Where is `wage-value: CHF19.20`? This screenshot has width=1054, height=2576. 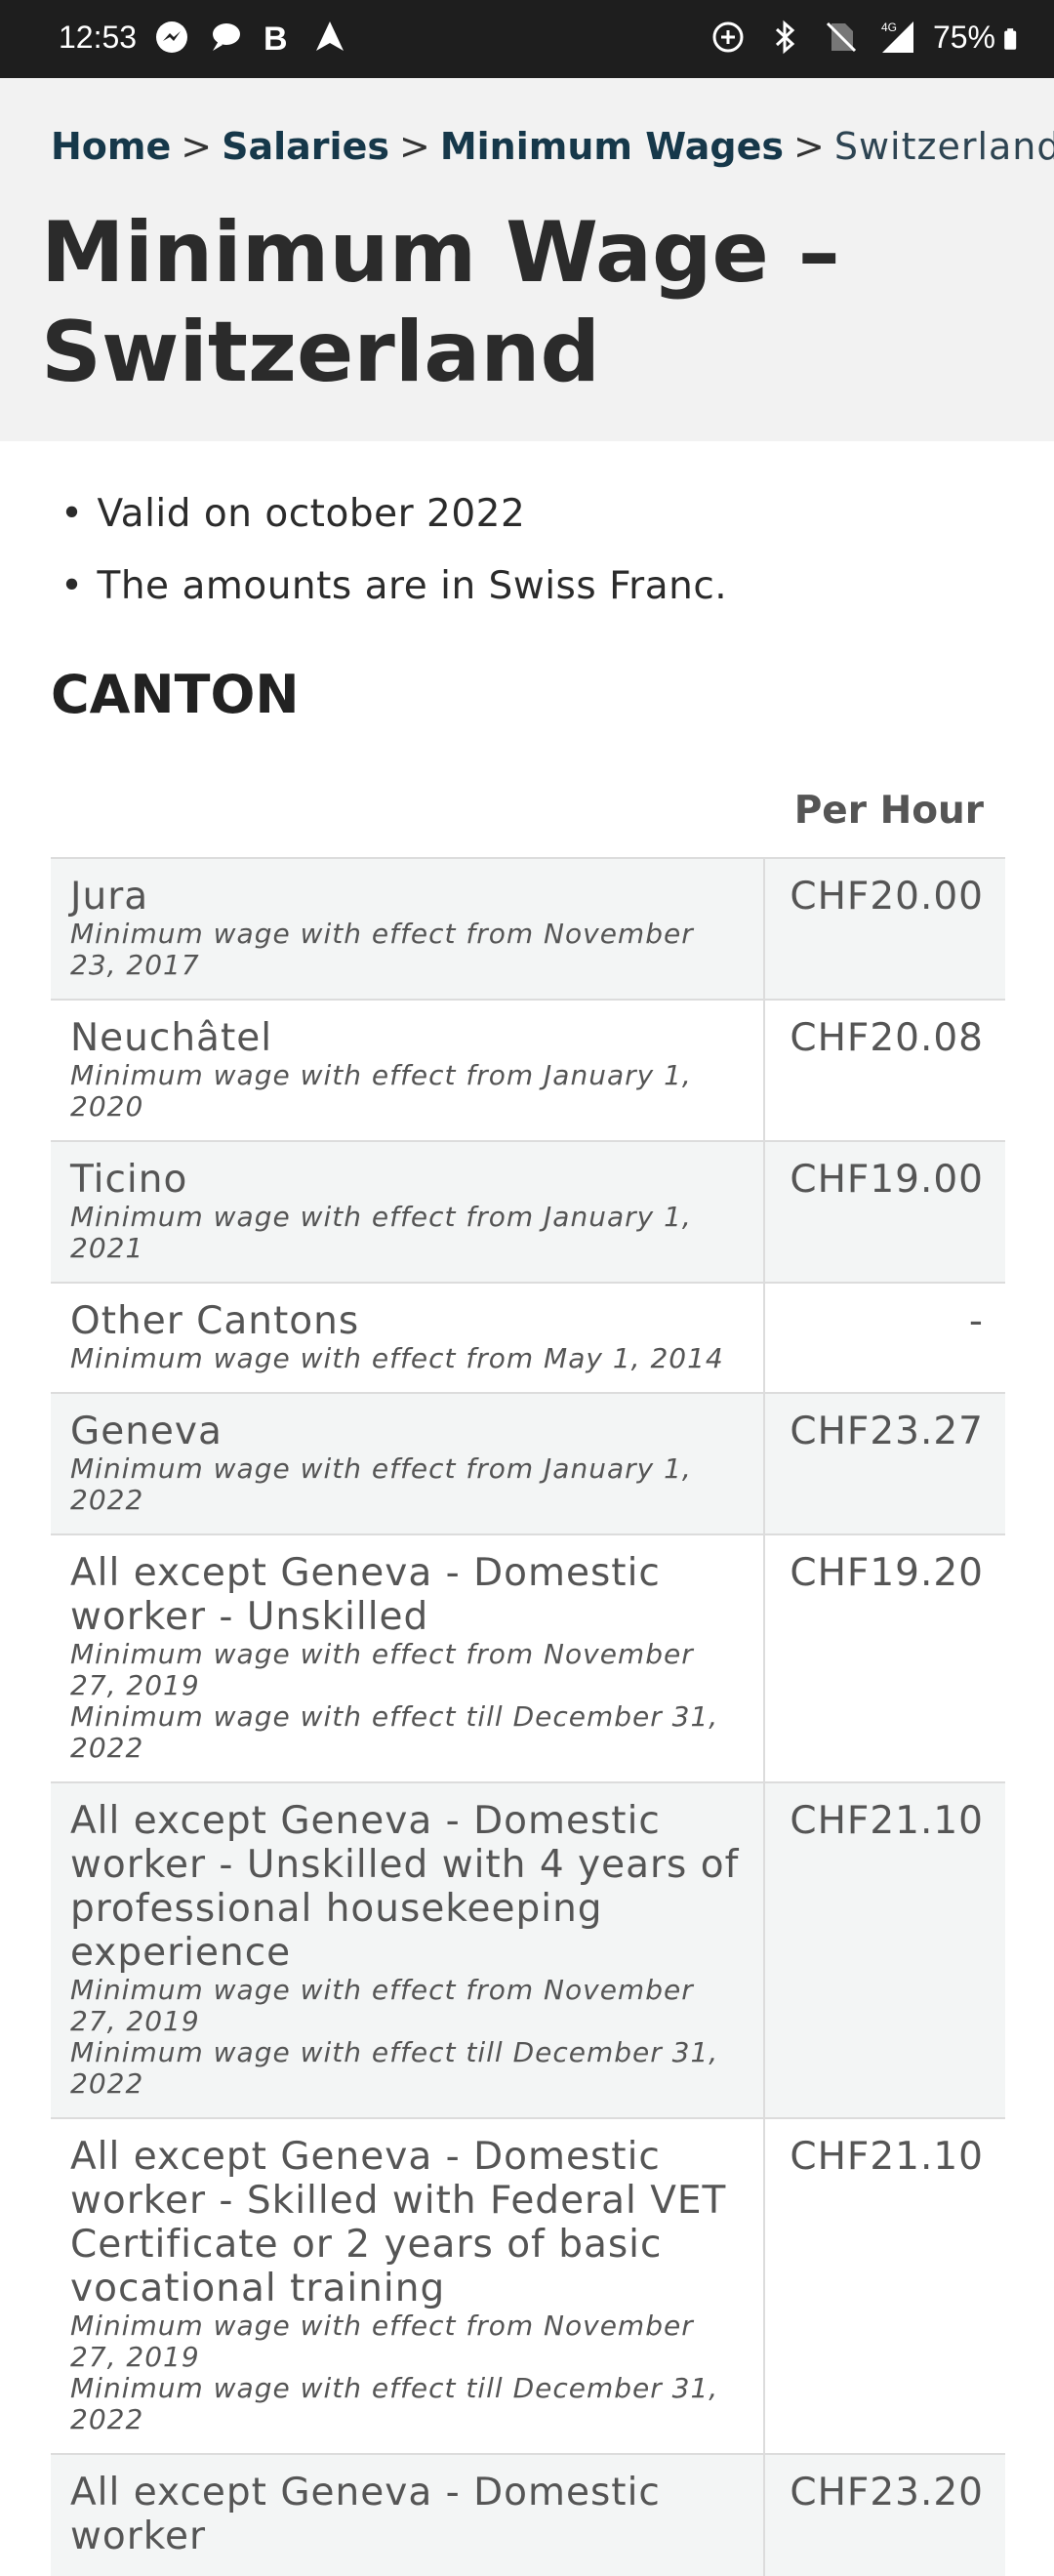
wage-value: CHF19.20 is located at coordinates (887, 1573).